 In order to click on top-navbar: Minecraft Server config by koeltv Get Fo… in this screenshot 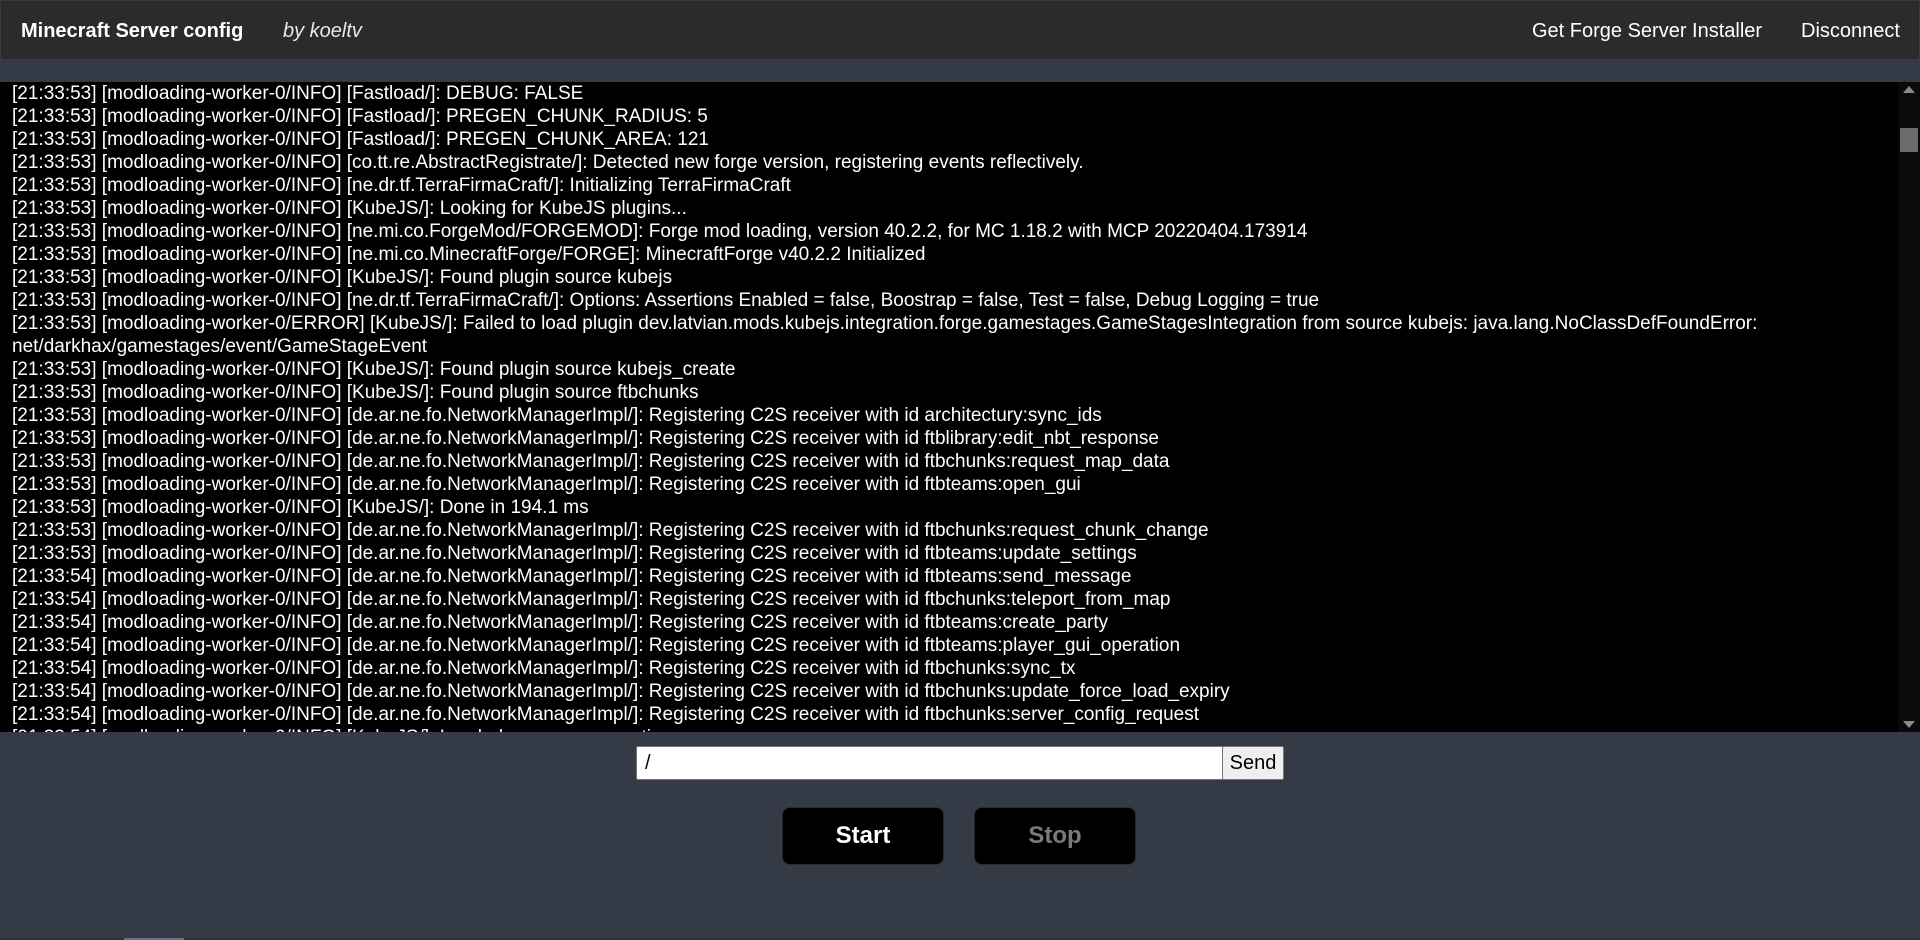, I will do `click(960, 30)`.